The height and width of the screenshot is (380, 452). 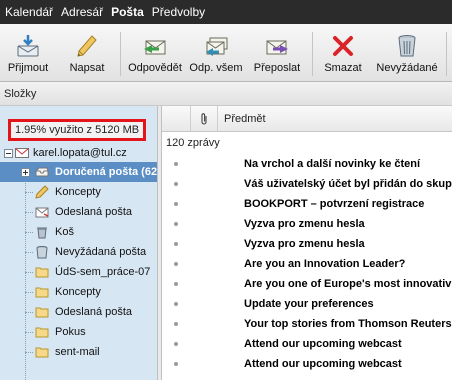 I want to click on expand-icon, so click(x=25, y=172).